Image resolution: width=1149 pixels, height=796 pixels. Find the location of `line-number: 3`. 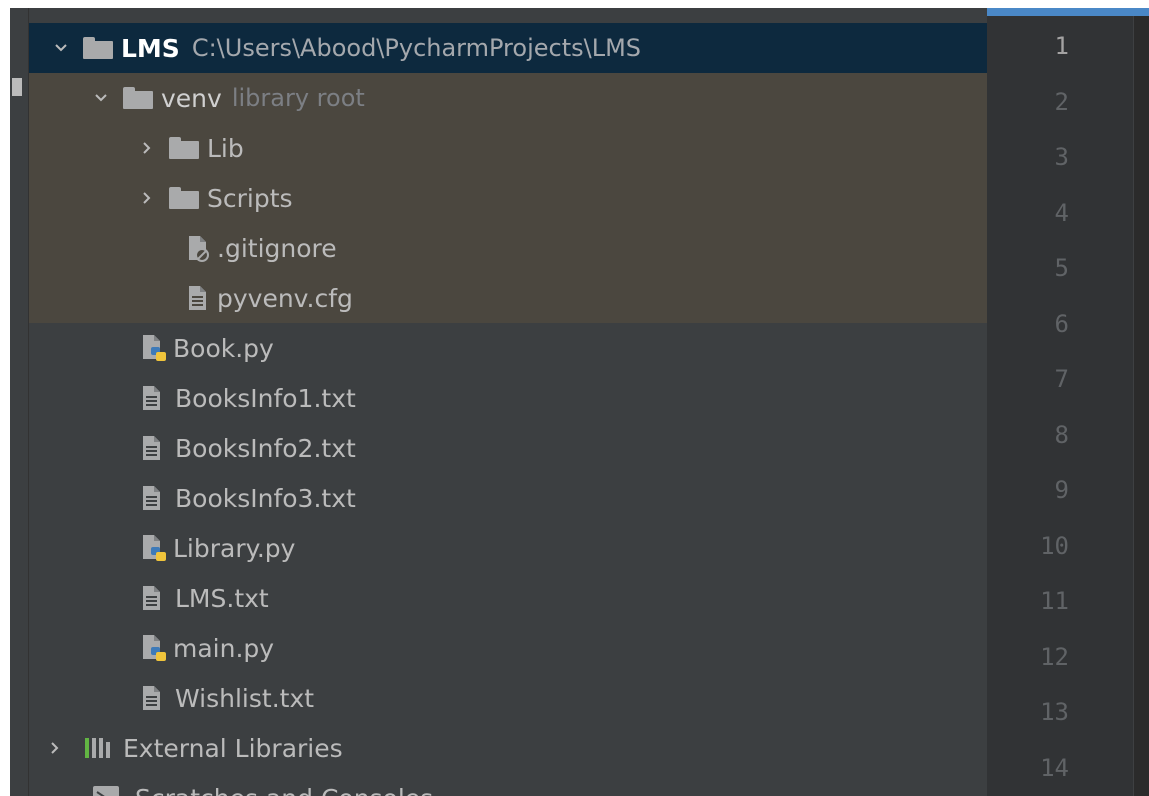

line-number: 3 is located at coordinates (1061, 157).